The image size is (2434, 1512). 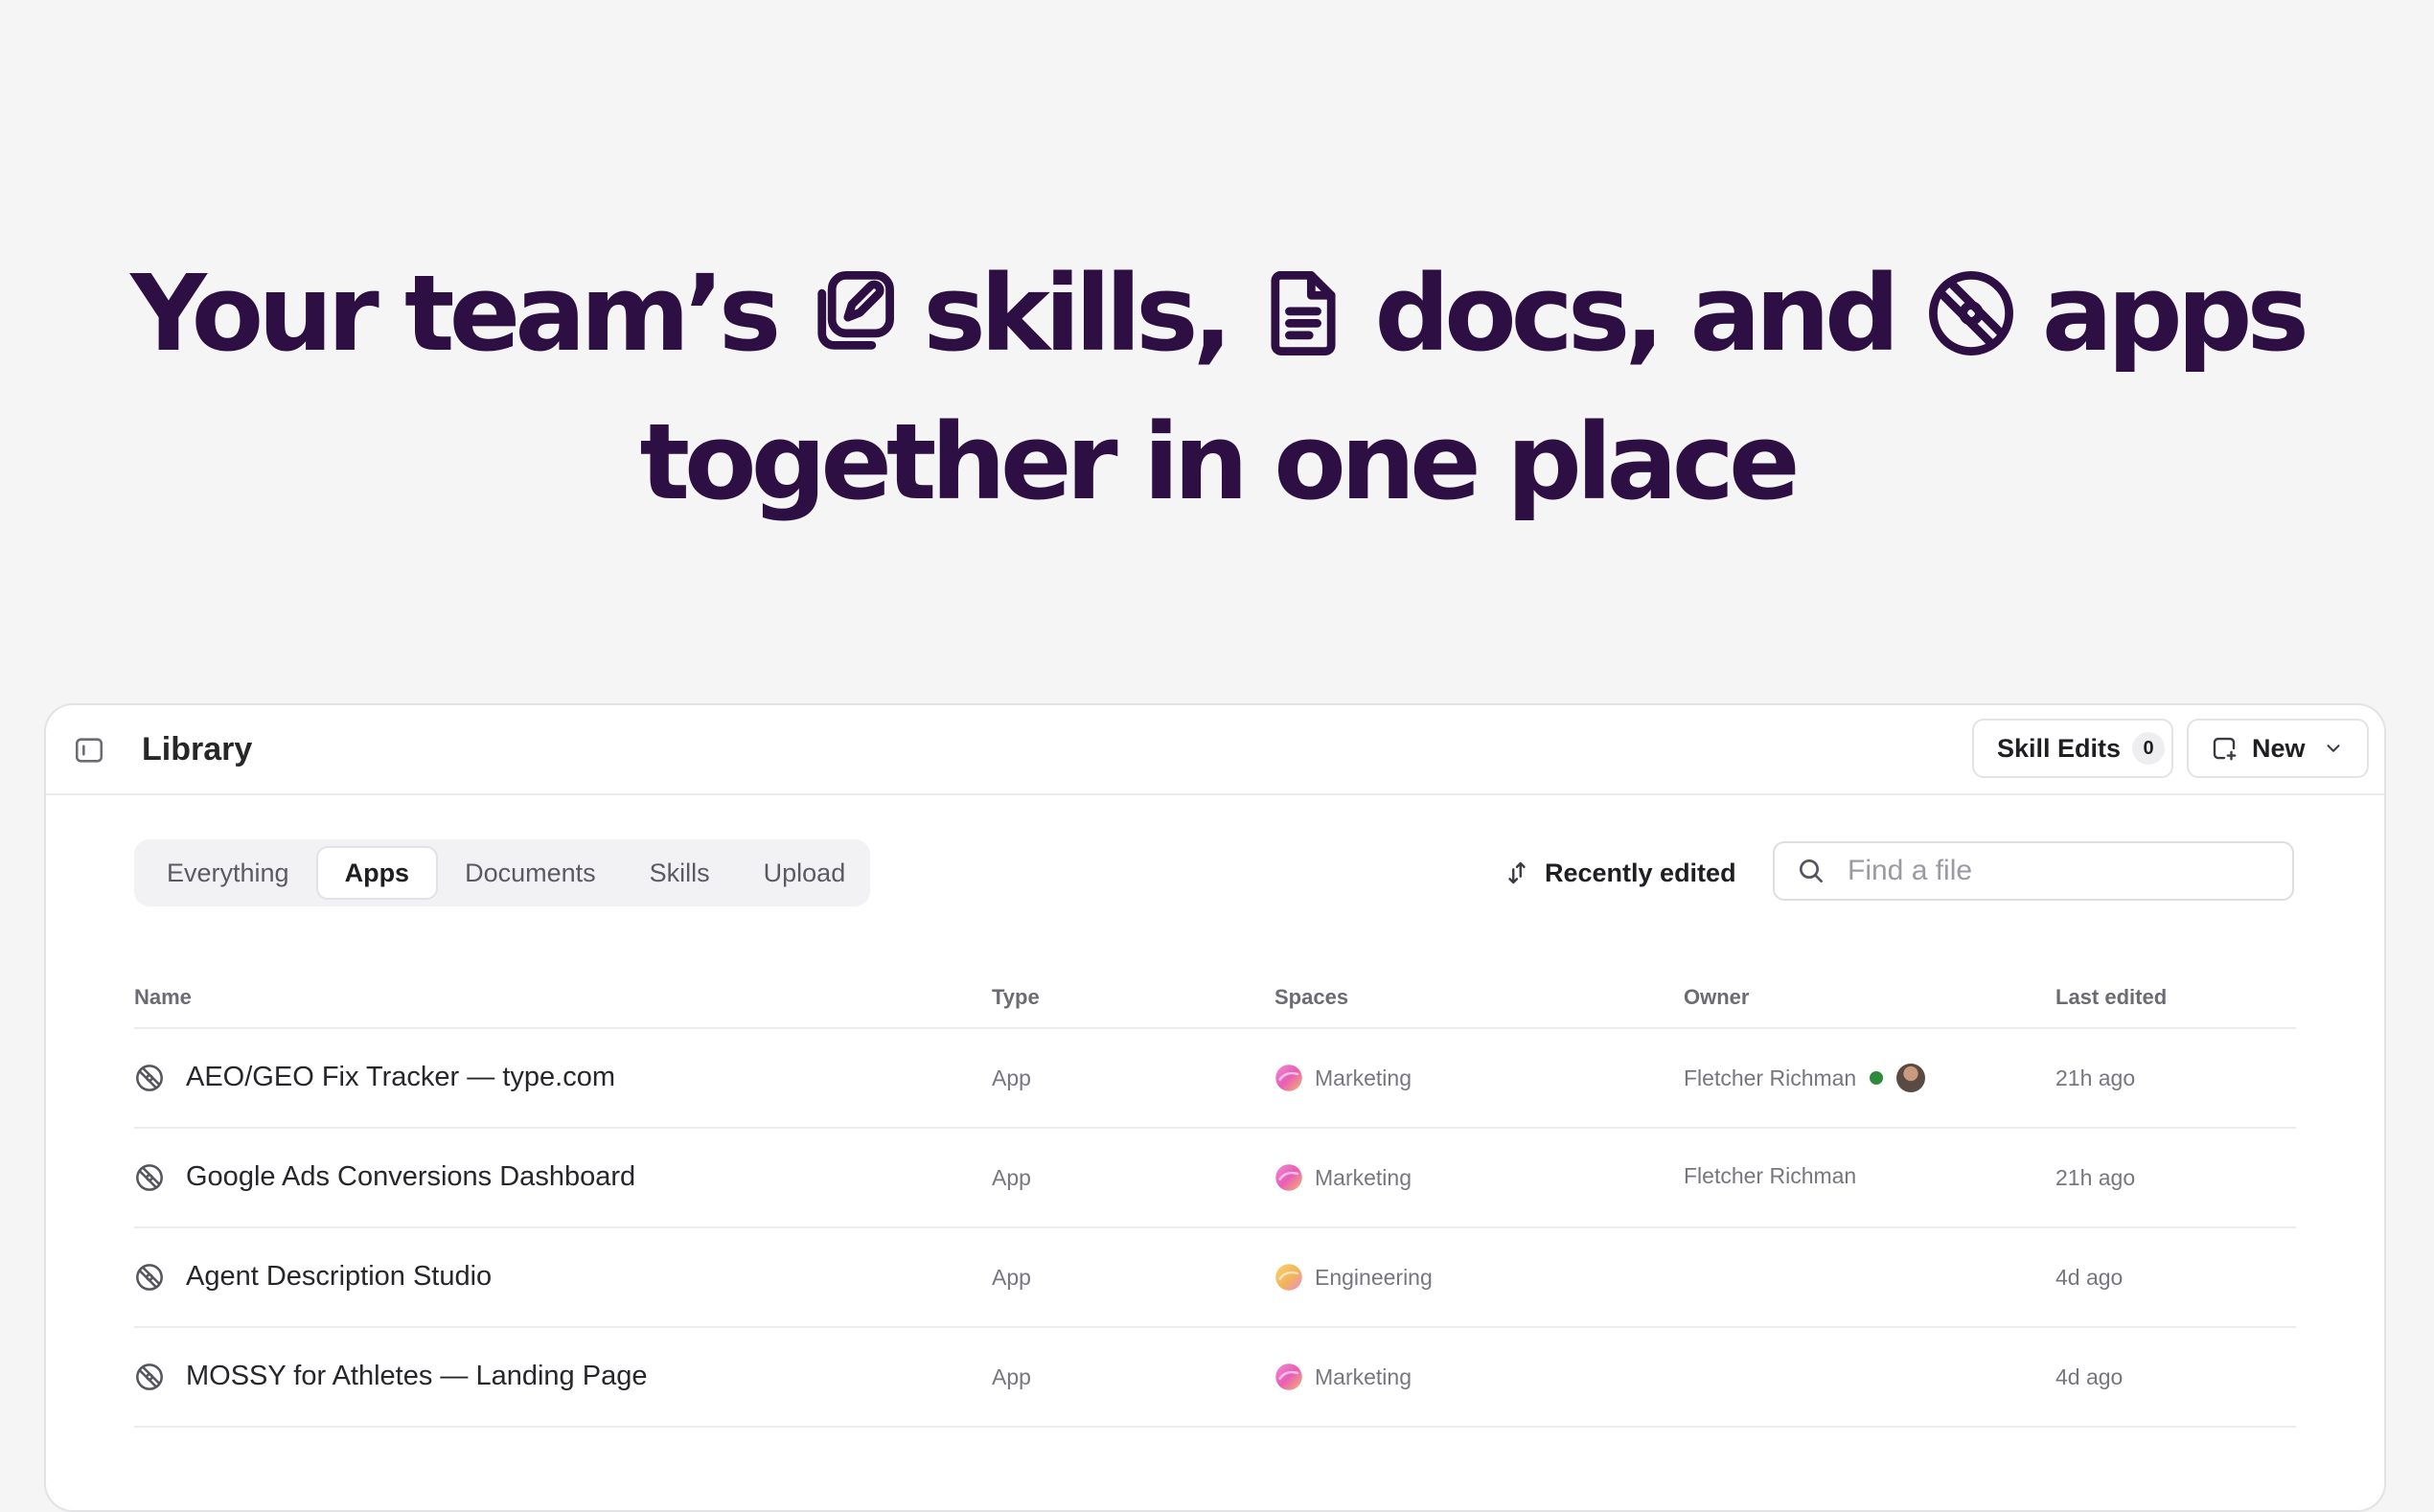 What do you see at coordinates (1640, 872) in the screenshot?
I see `sort-label: Recently edited` at bounding box center [1640, 872].